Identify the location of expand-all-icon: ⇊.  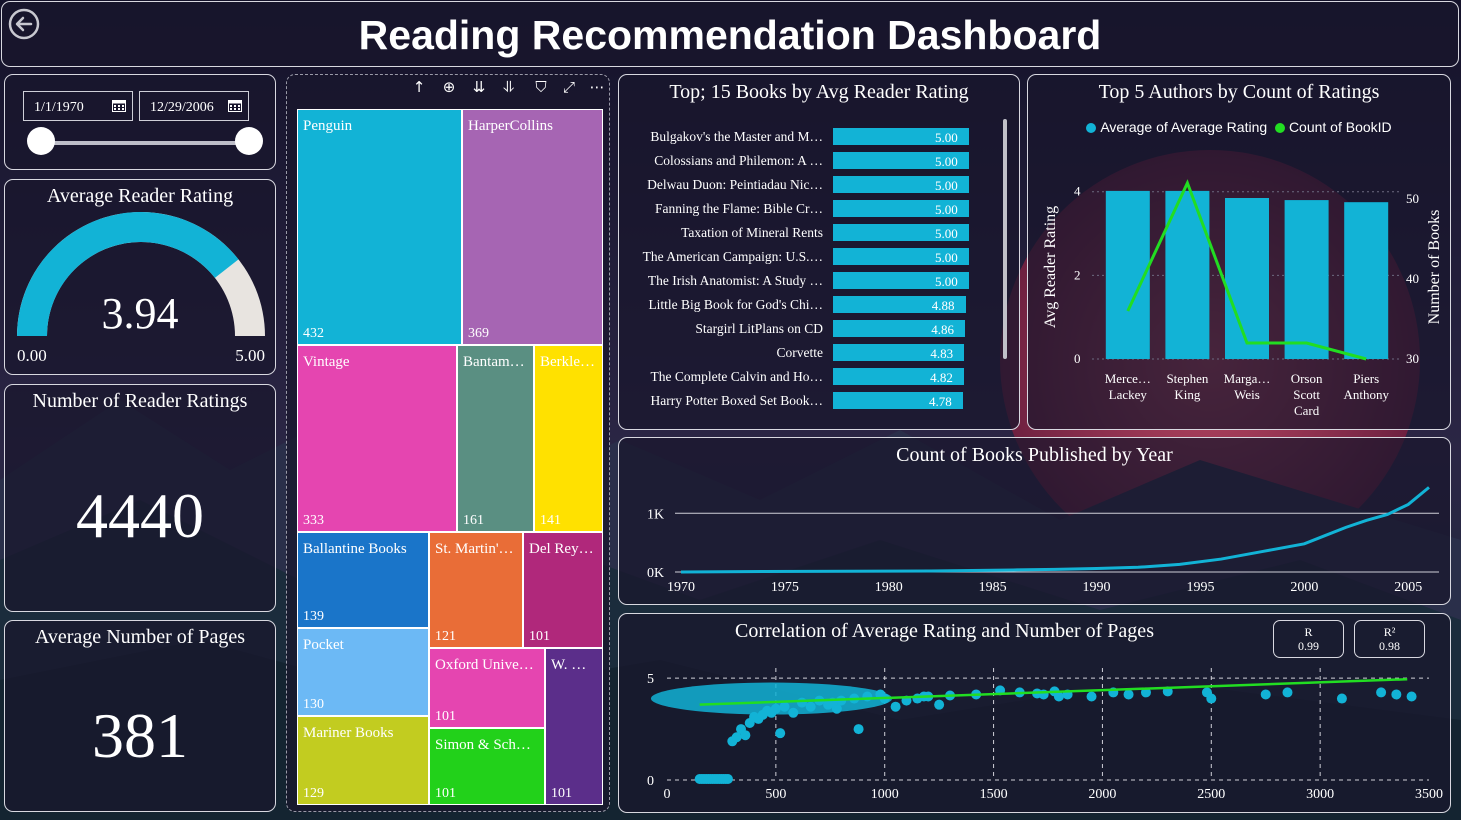
(479, 87).